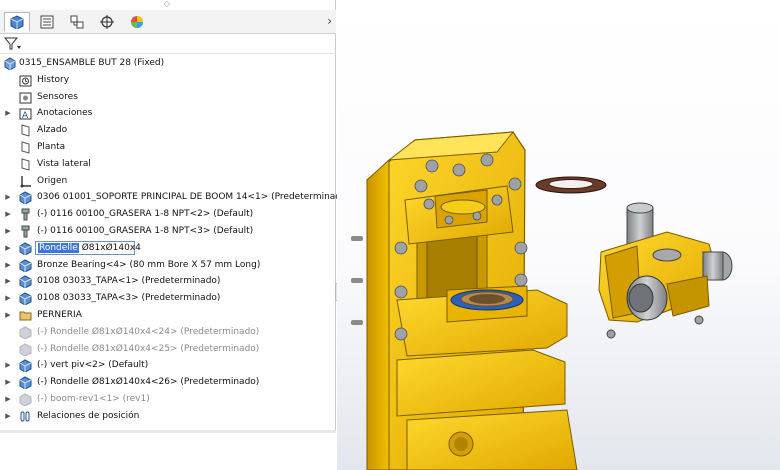  What do you see at coordinates (168, 399) in the screenshot?
I see `tree-item-boom-rev1: ▶ (-) boom-rev1<1> (rev1)` at bounding box center [168, 399].